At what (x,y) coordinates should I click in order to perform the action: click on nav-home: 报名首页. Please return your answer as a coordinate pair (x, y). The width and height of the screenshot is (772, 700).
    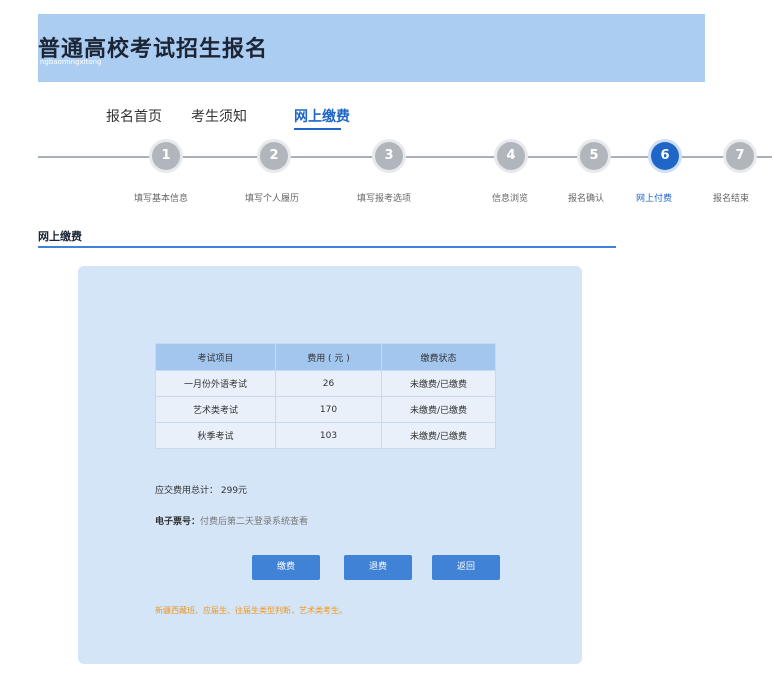
    Looking at the image, I should click on (134, 116).